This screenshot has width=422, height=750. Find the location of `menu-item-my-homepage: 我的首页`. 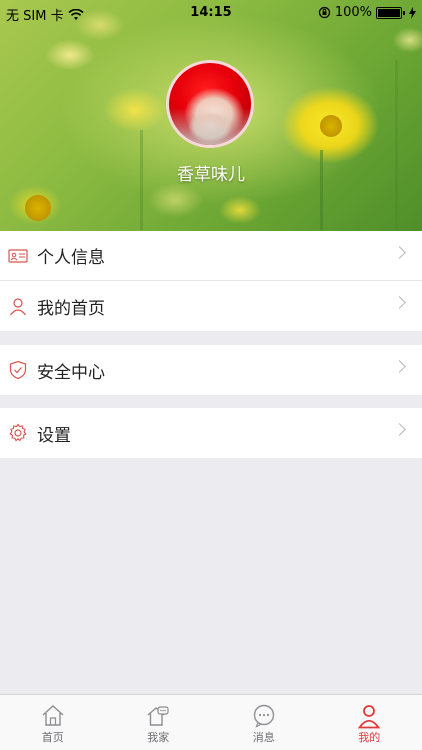

menu-item-my-homepage: 我的首页 is located at coordinates (211, 306).